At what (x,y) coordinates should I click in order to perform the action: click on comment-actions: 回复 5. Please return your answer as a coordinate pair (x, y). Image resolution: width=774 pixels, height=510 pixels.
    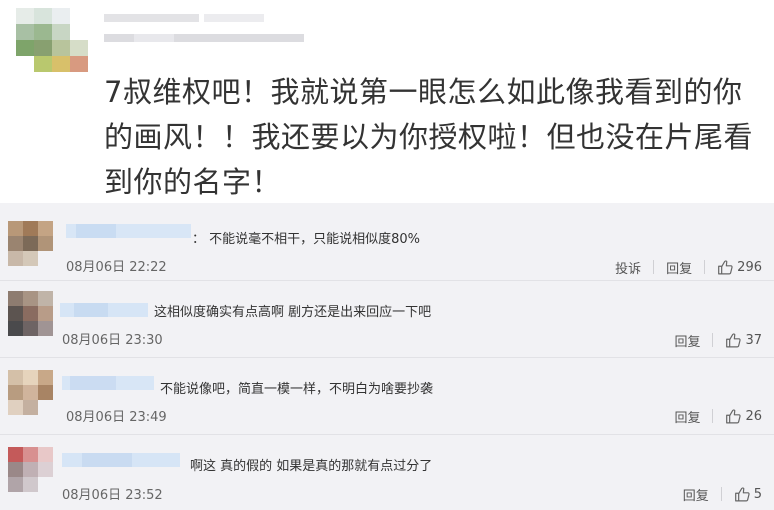
    Looking at the image, I should click on (722, 494).